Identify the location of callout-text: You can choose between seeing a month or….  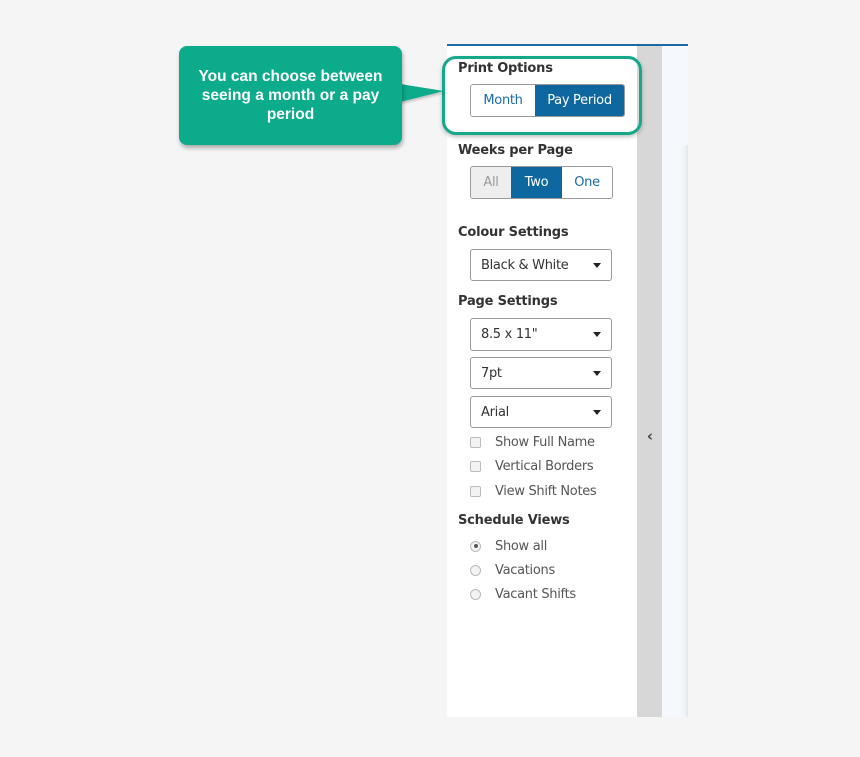
(290, 95).